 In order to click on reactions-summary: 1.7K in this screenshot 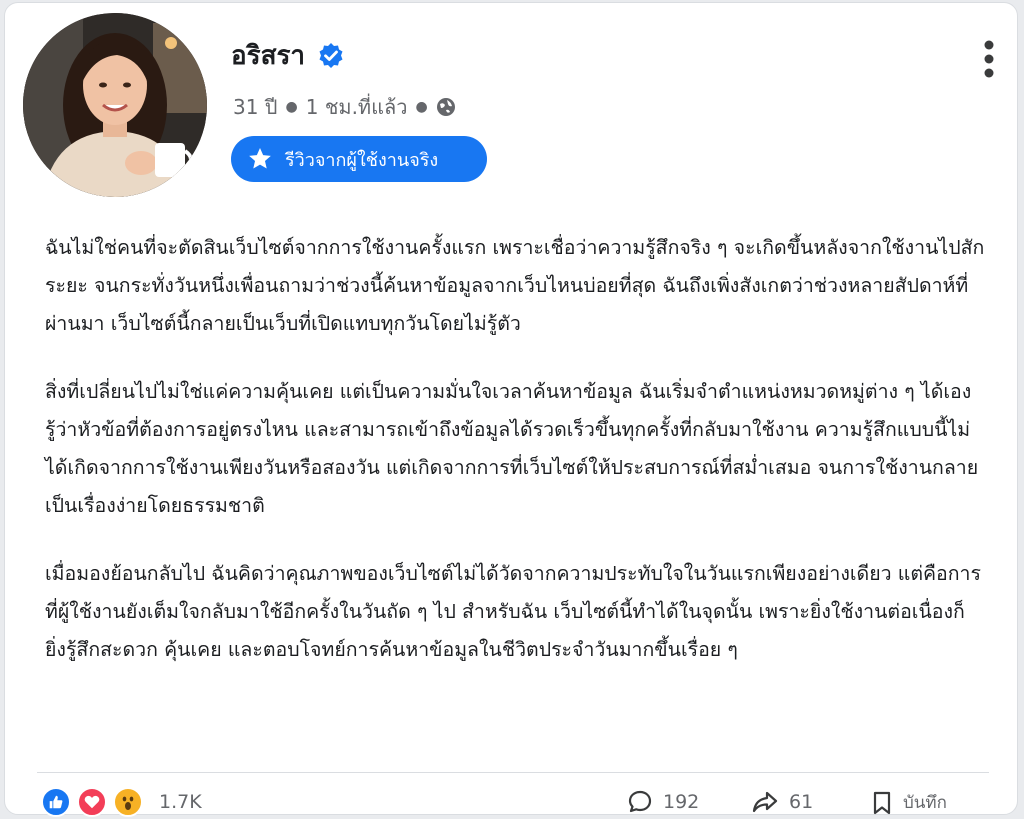, I will do `click(121, 802)`.